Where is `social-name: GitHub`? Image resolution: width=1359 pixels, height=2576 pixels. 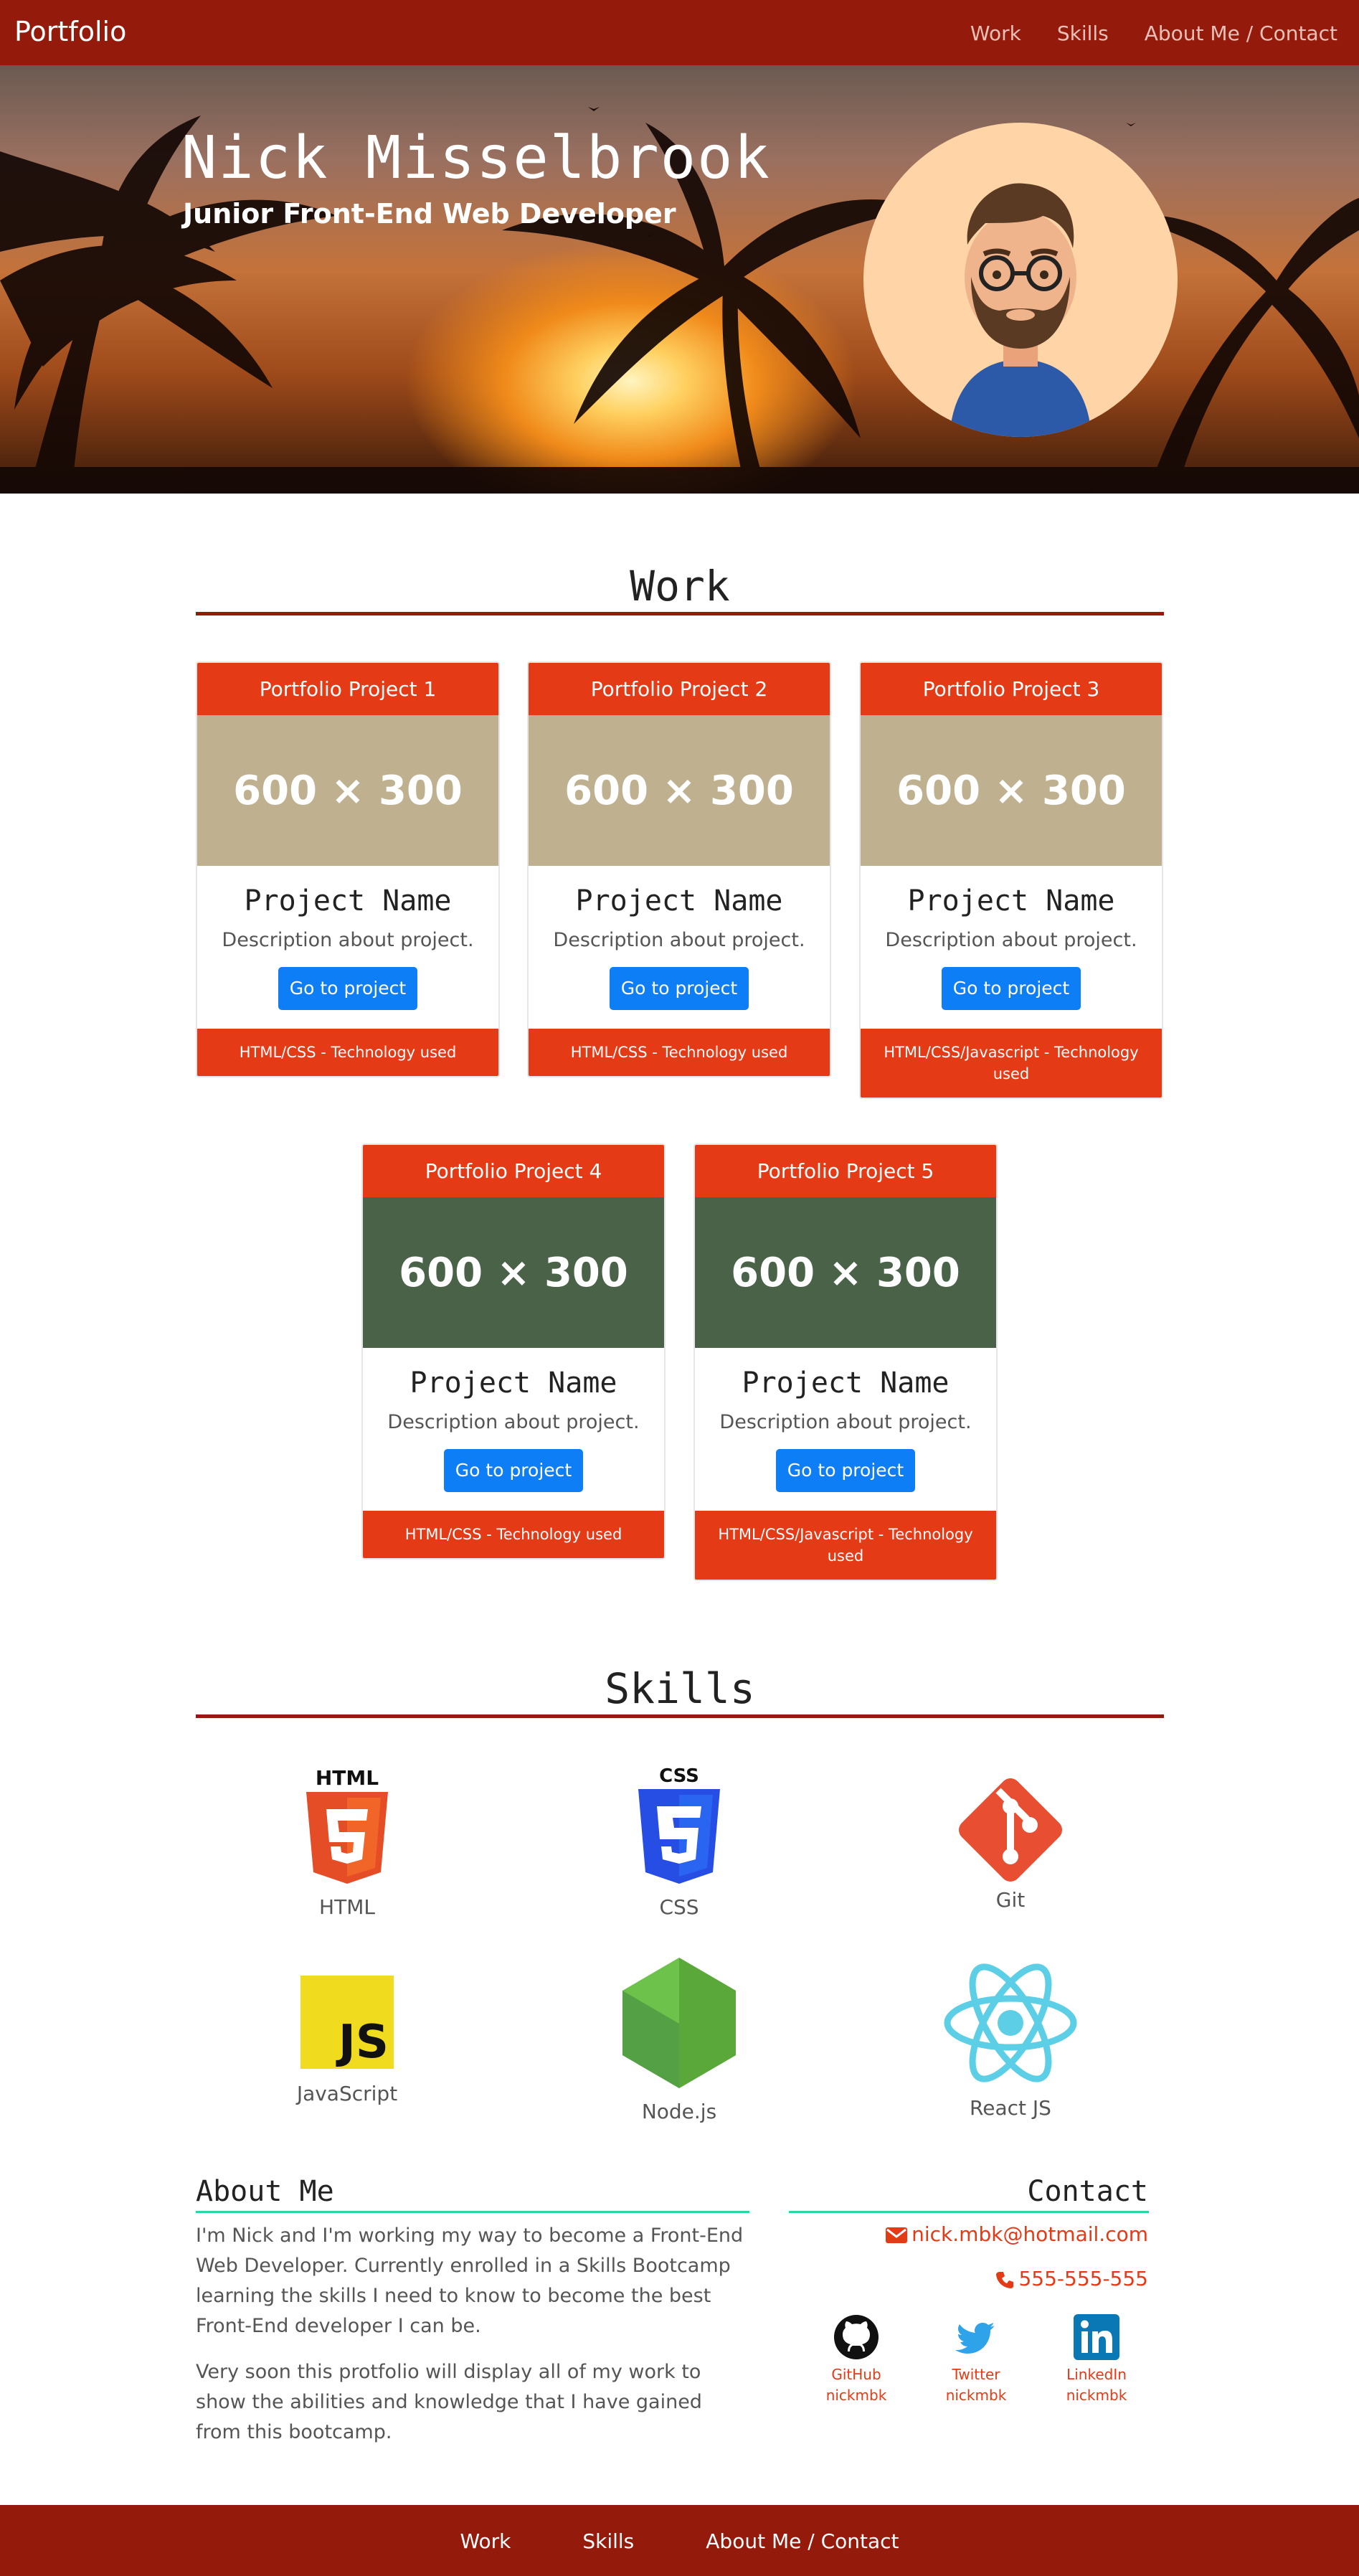 social-name: GitHub is located at coordinates (856, 2374).